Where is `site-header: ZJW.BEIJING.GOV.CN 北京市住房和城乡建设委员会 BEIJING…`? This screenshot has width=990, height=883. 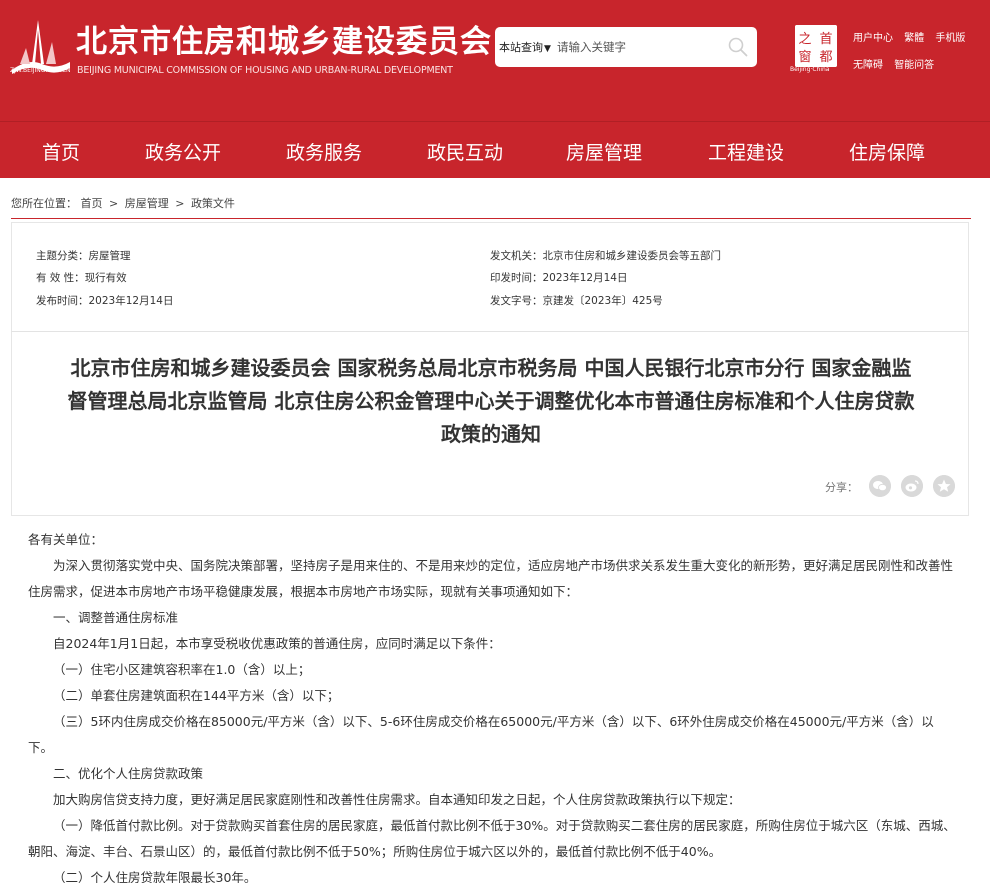 site-header: ZJW.BEIJING.GOV.CN 北京市住房和城乡建设委员会 BEIJING… is located at coordinates (495, 60).